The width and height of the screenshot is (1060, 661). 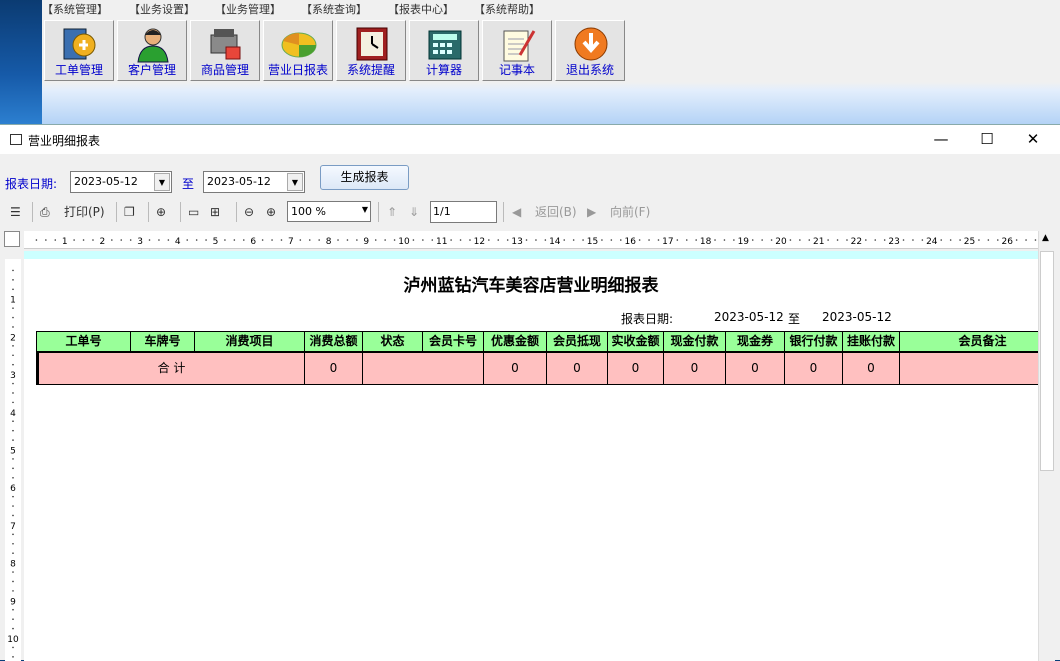 What do you see at coordinates (271, 212) in the screenshot?
I see `zoom-in-icon: ⊕` at bounding box center [271, 212].